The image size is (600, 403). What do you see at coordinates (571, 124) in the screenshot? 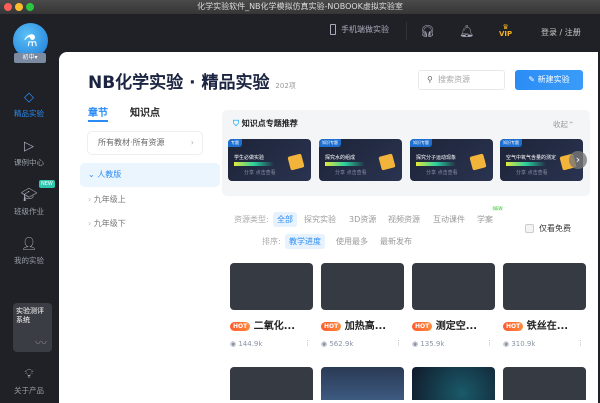
I see `chevron-up-icon: ⌃` at bounding box center [571, 124].